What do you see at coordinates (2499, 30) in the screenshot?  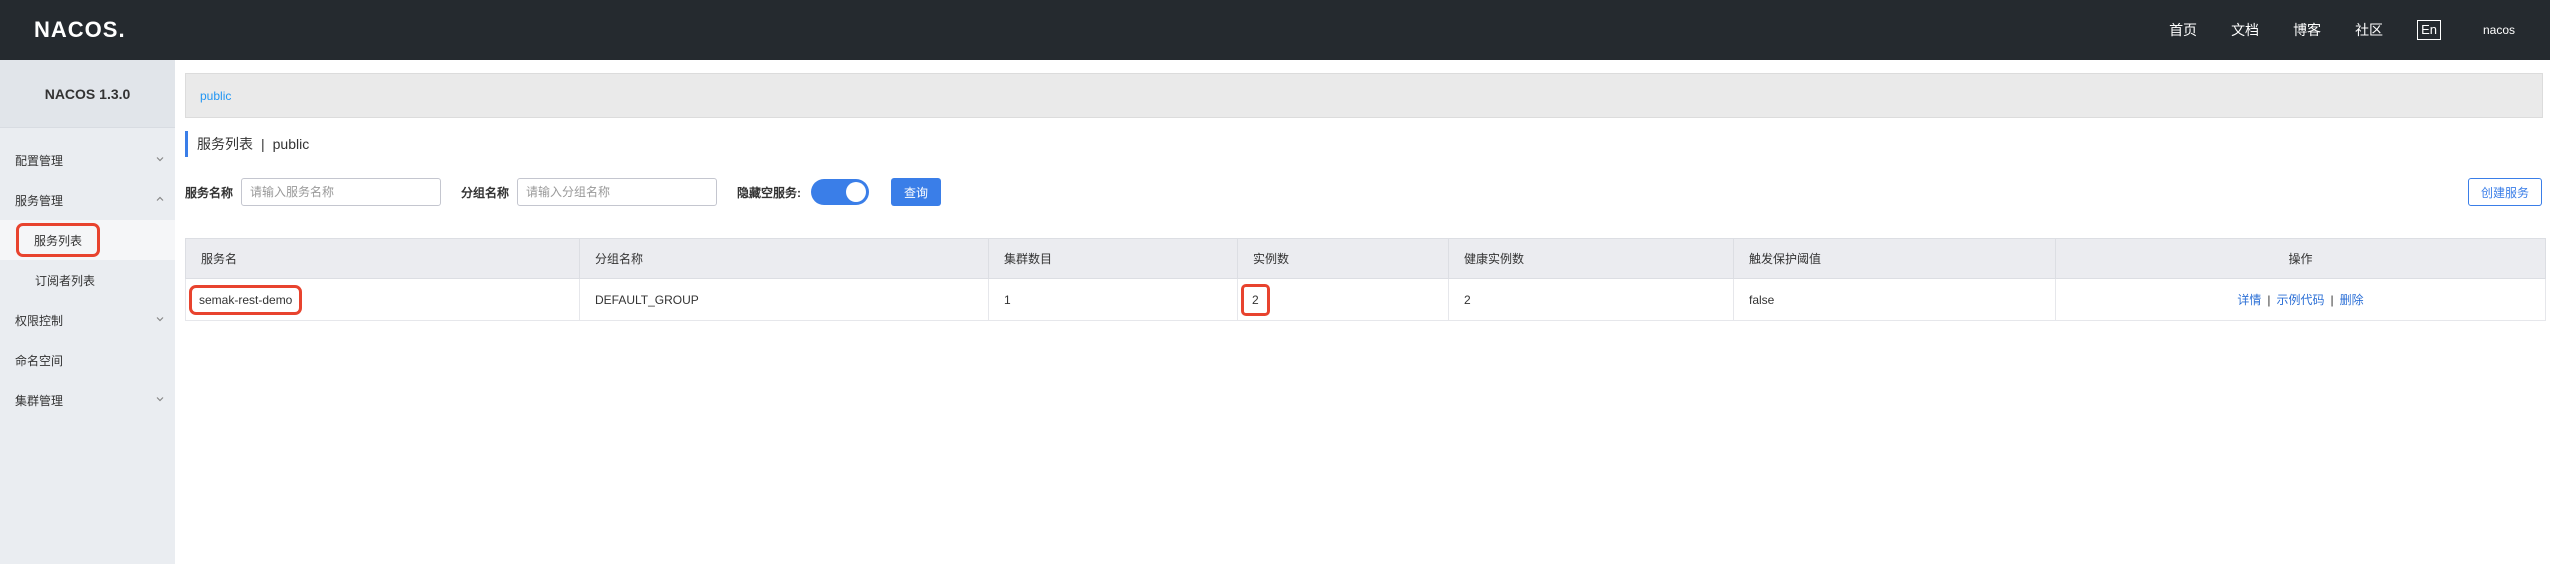 I see `user-name: nacos` at bounding box center [2499, 30].